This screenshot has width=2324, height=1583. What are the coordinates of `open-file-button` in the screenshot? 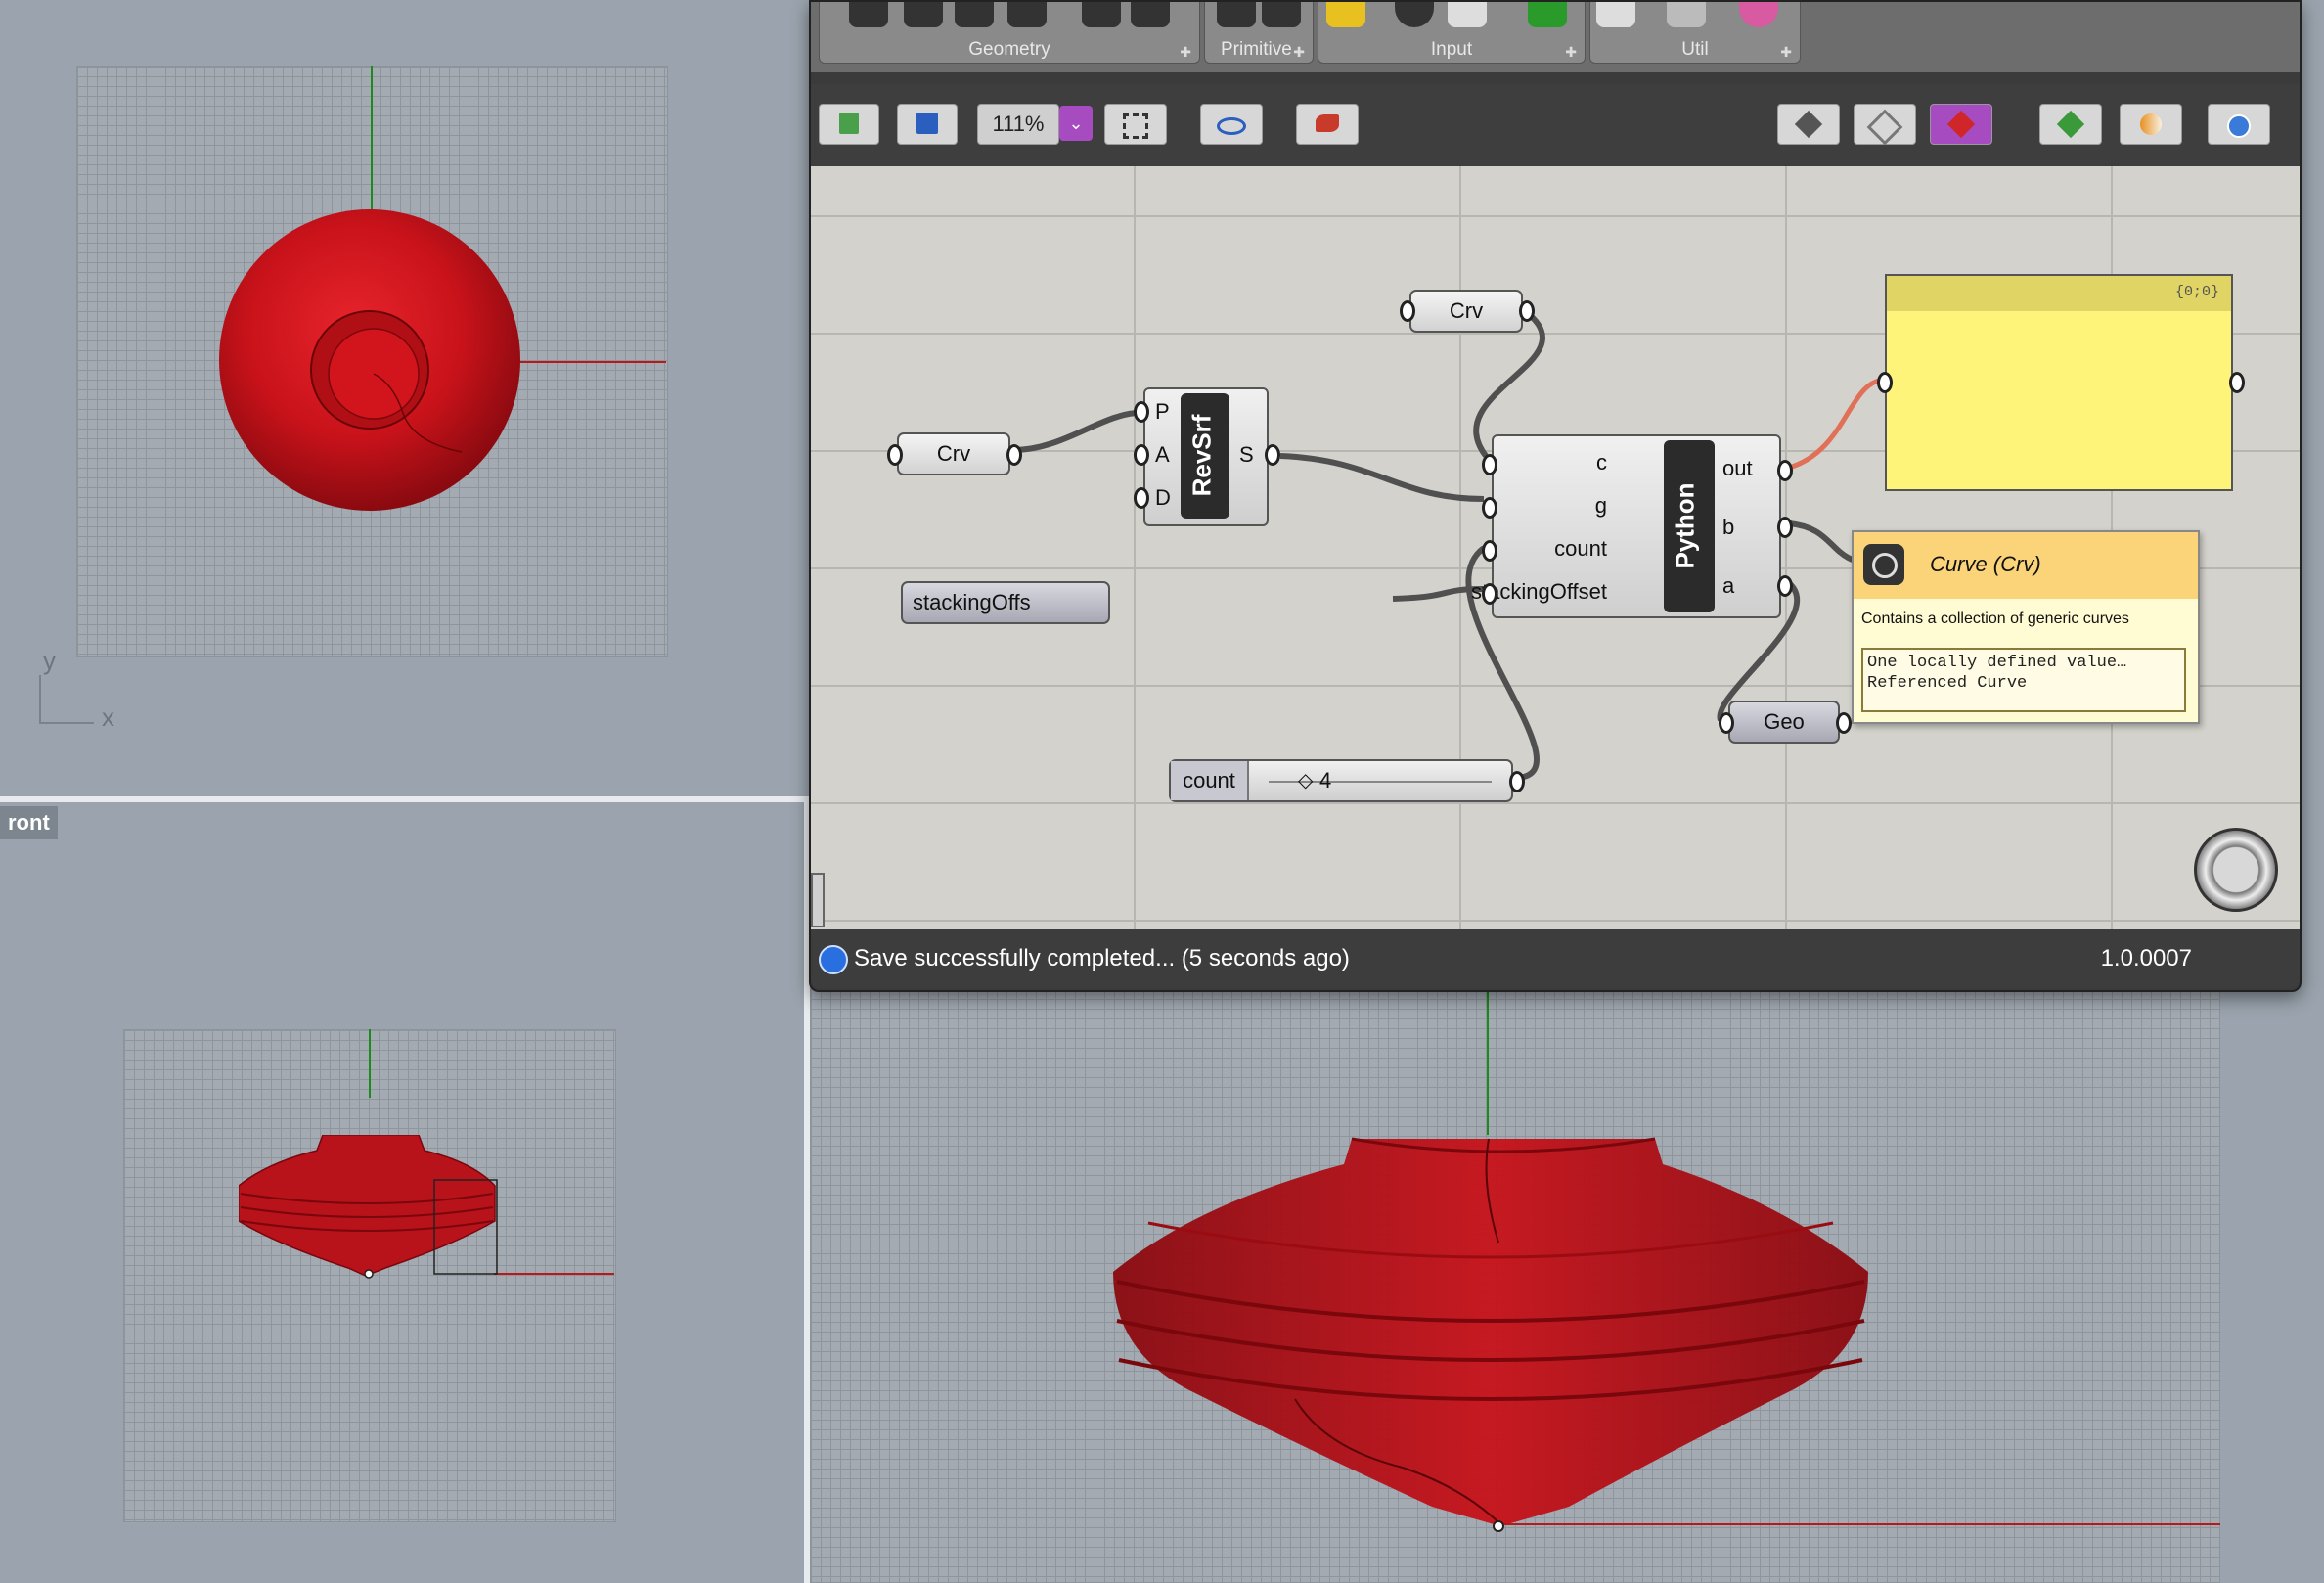 It's located at (849, 125).